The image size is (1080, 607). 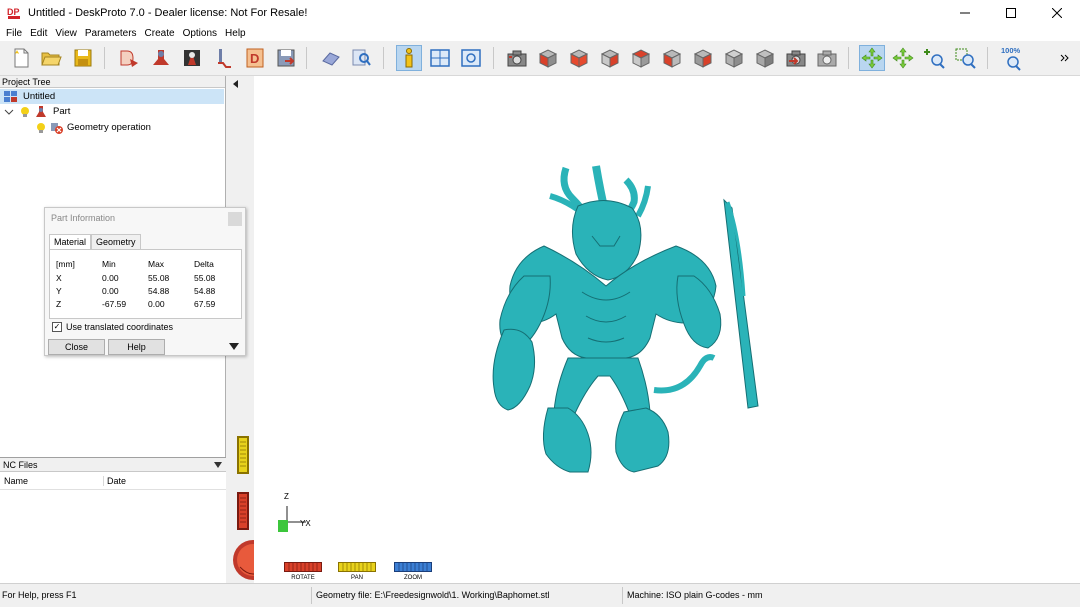 I want to click on maximize-icon, so click(x=1011, y=12).